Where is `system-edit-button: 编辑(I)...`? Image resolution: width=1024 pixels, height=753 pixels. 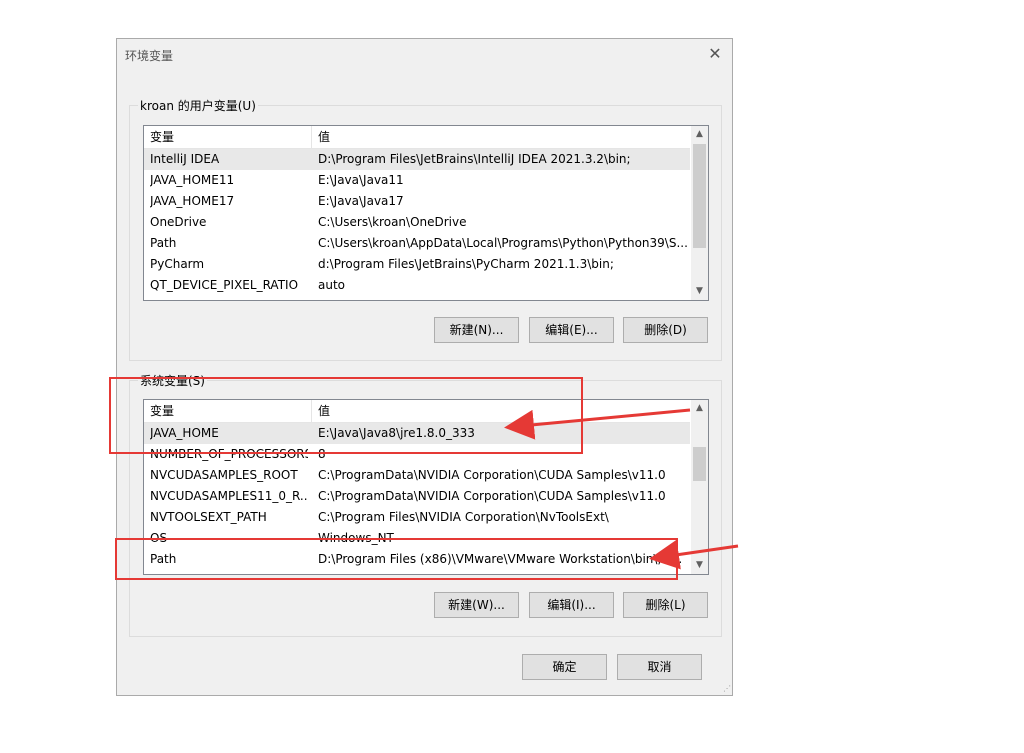 system-edit-button: 编辑(I)... is located at coordinates (571, 605).